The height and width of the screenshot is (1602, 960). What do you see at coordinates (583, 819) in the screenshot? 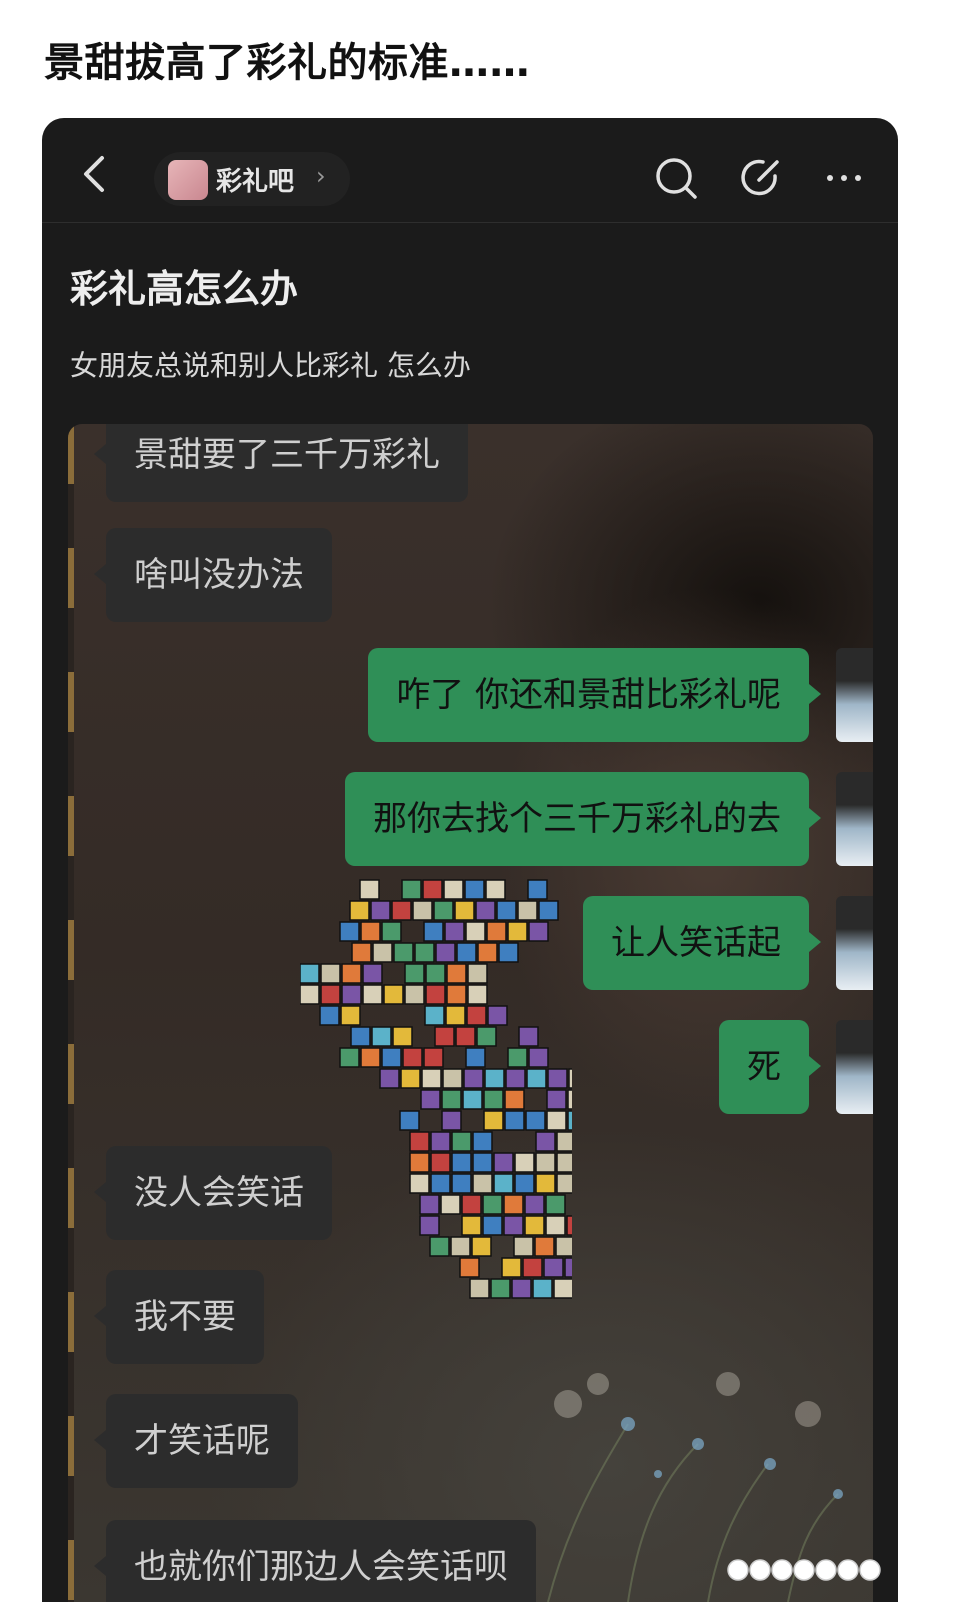
I see `chat-bubble-outgoing: 那你去找个三千万彩礼的去` at bounding box center [583, 819].